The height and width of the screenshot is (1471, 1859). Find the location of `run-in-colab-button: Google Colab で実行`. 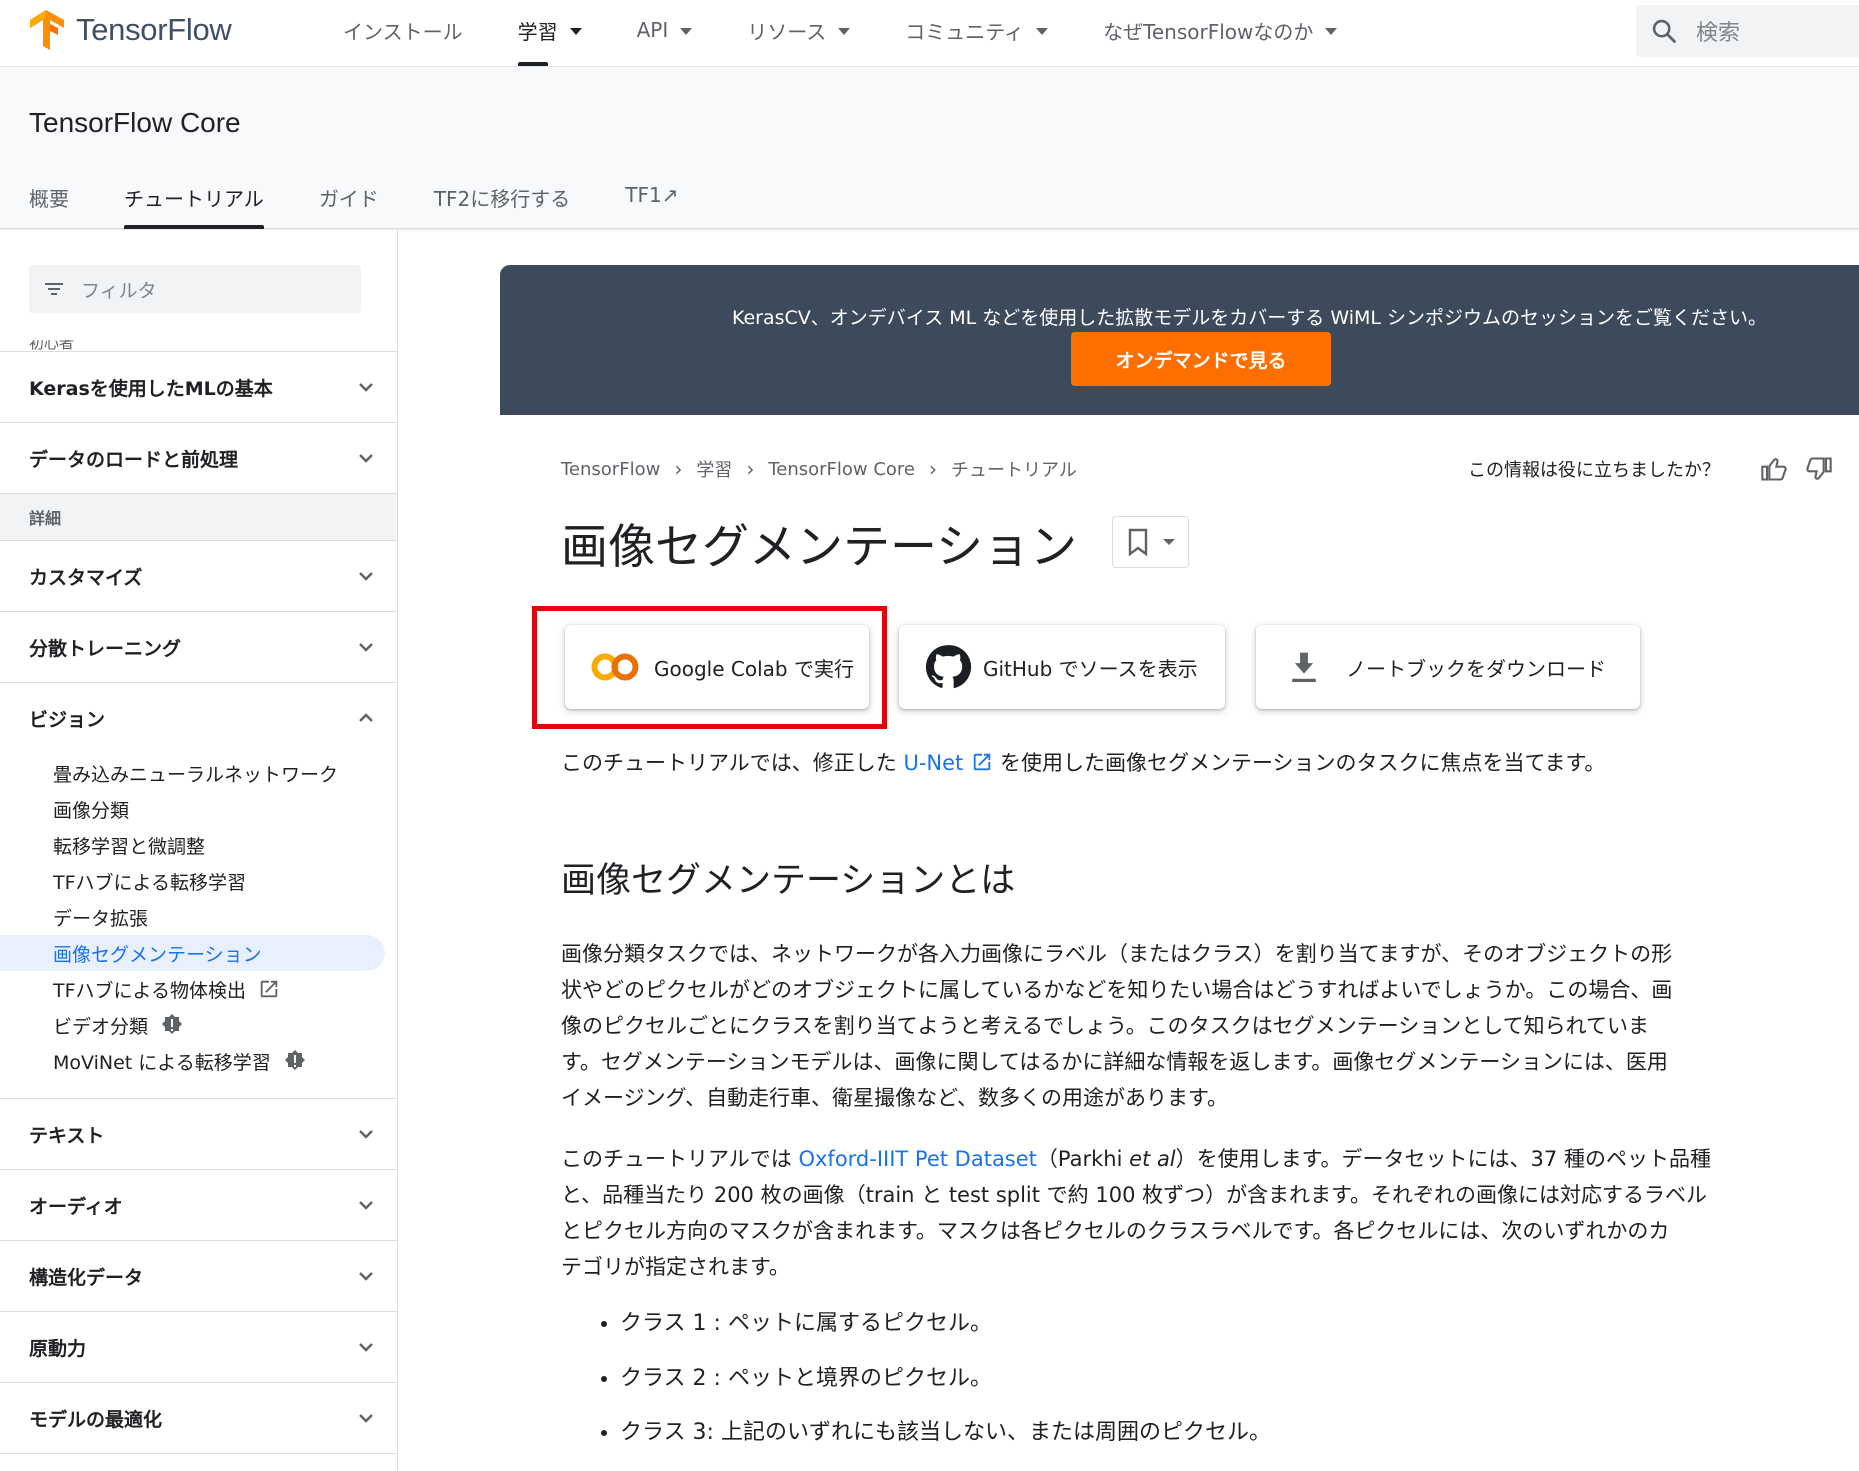

run-in-colab-button: Google Colab で実行 is located at coordinates (717, 667).